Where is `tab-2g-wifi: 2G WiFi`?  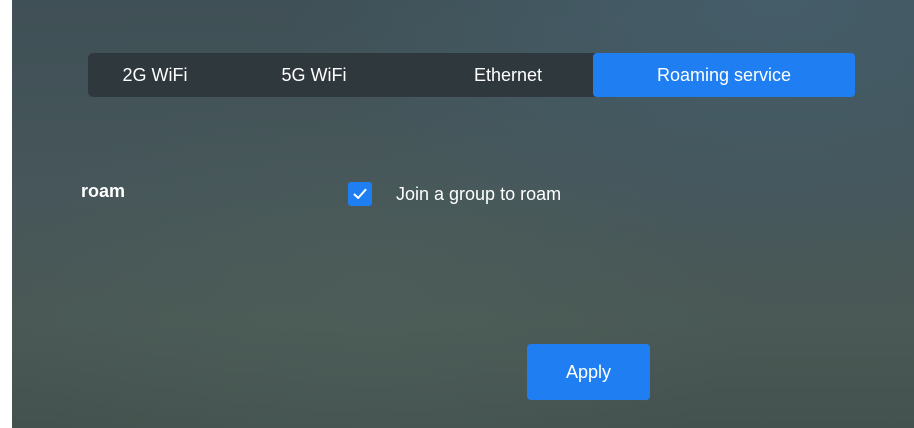
tab-2g-wifi: 2G WiFi is located at coordinates (155, 75).